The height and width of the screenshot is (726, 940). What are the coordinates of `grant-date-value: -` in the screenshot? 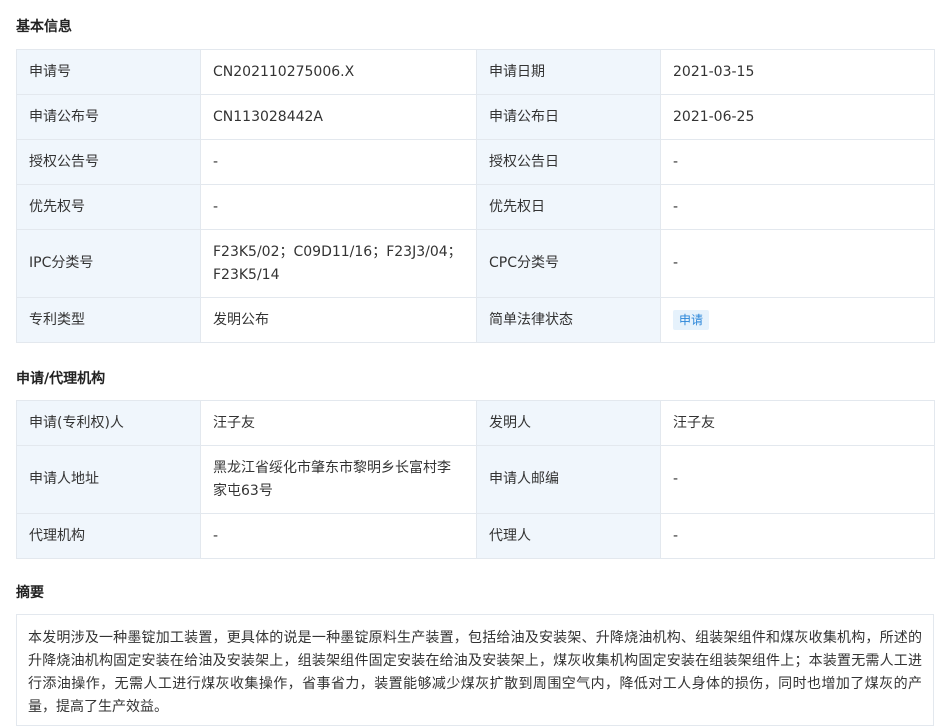 It's located at (797, 162).